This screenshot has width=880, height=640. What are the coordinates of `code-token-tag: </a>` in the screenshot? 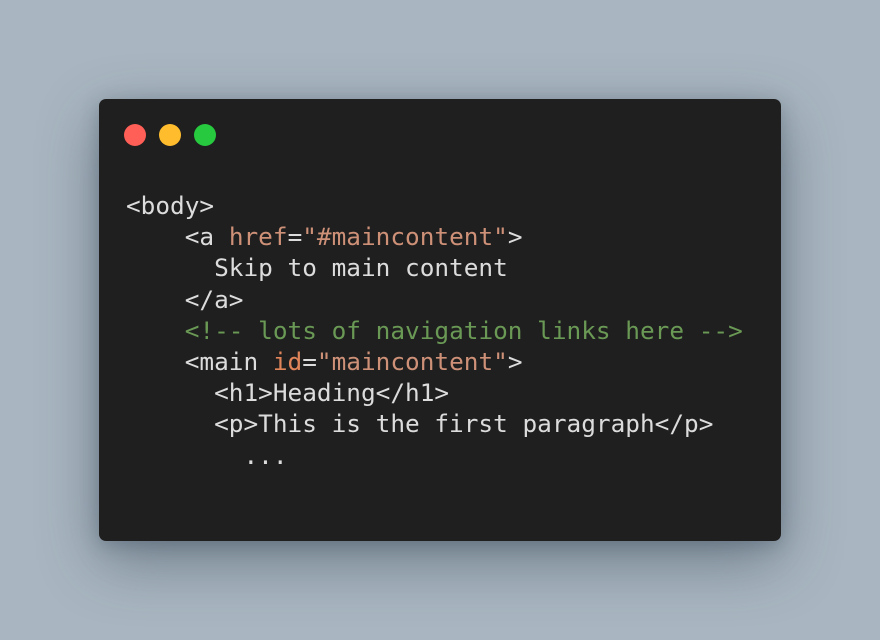 It's located at (214, 299).